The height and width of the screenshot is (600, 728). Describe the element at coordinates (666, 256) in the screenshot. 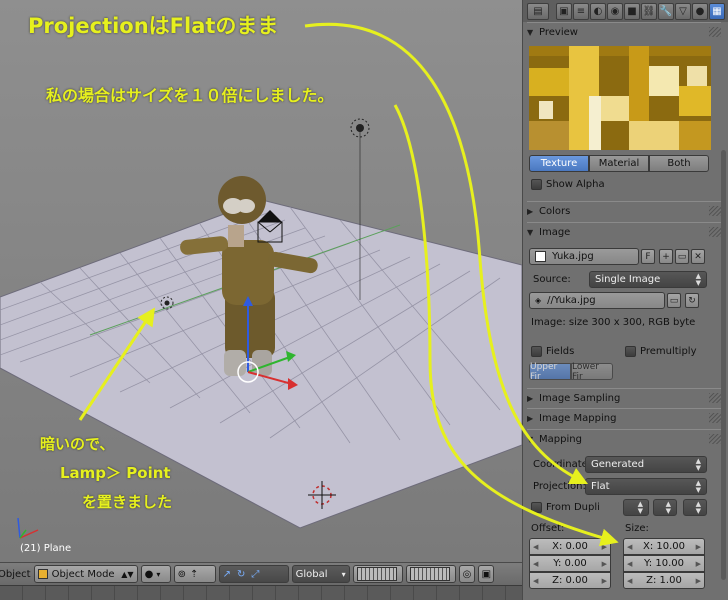

I see `add-icon: +` at that location.